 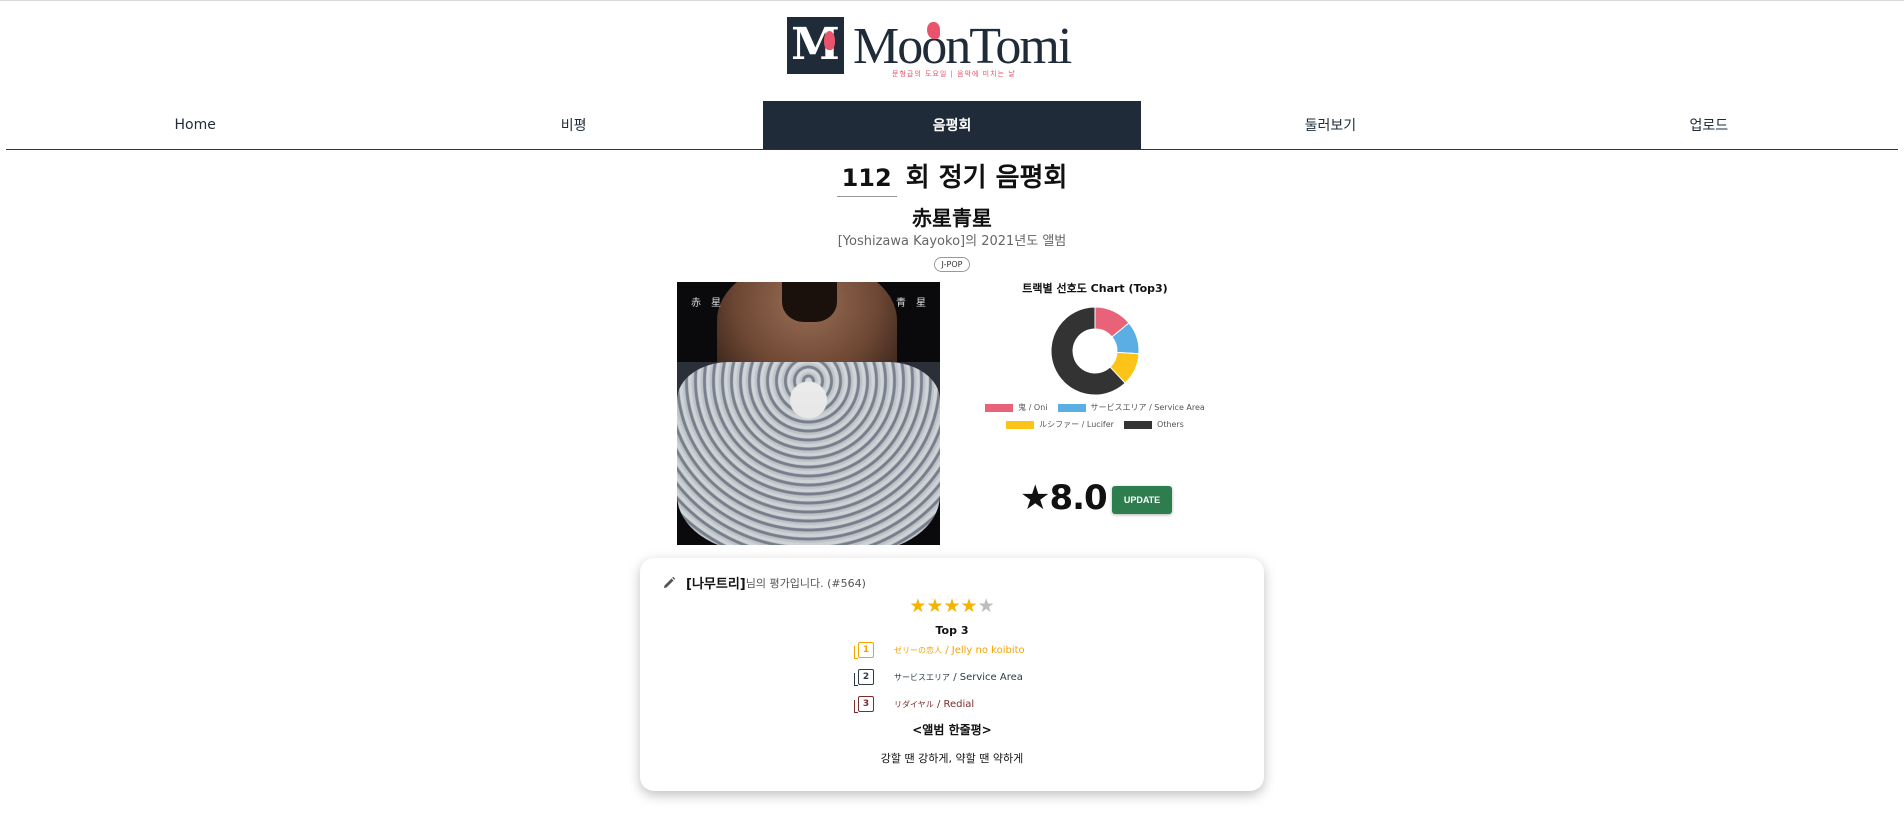 I want to click on site-logo: M MoonTomi 문형급의 도요일 | 음악에 미치는 날, so click(x=947, y=50).